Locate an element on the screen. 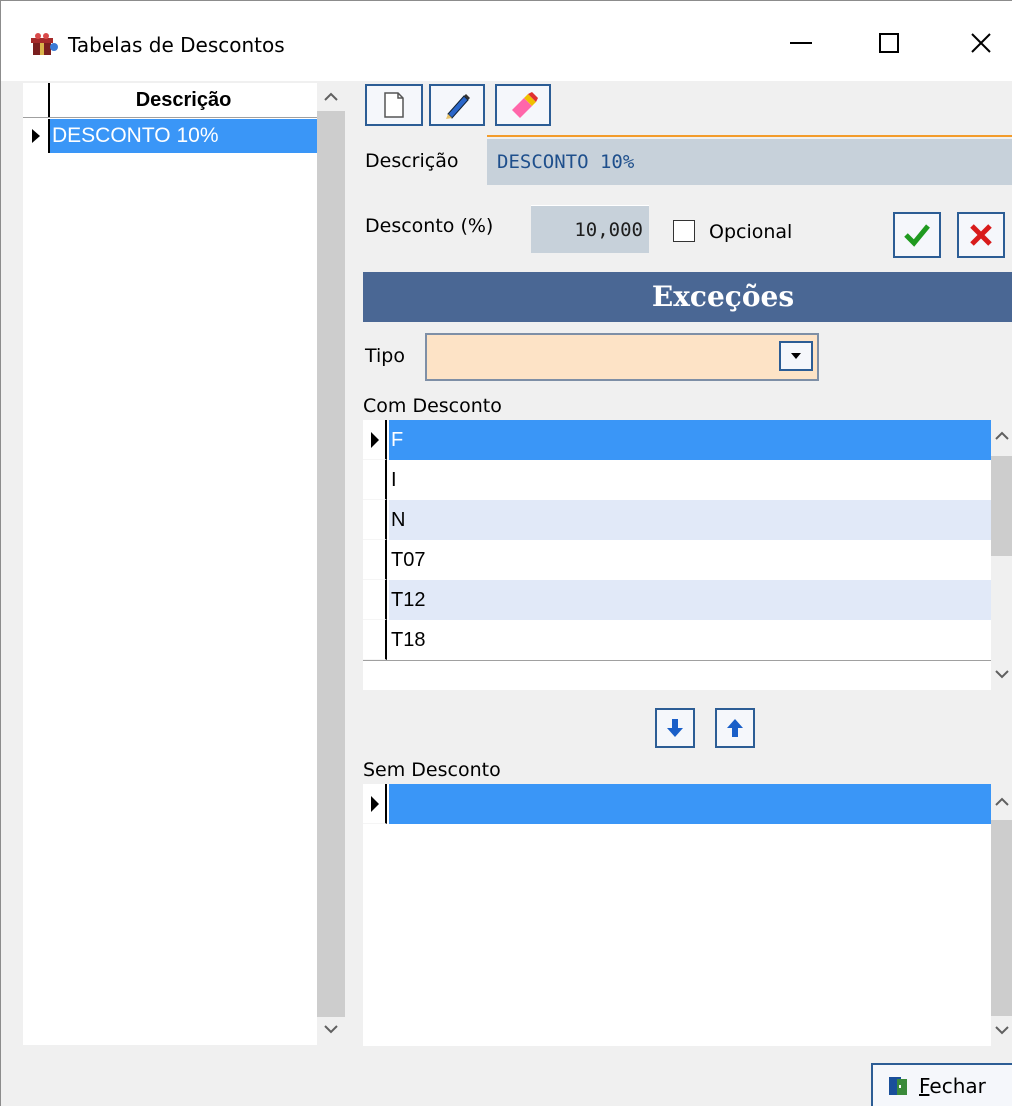 The height and width of the screenshot is (1106, 1012). table-cell: T07 is located at coordinates (690, 560).